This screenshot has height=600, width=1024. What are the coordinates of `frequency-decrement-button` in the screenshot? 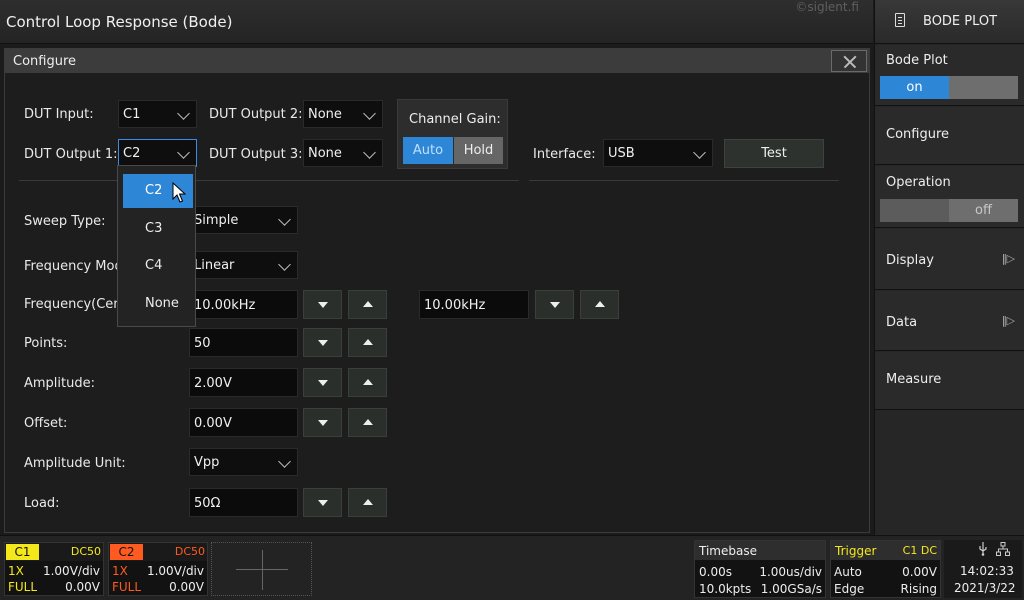 It's located at (322, 304).